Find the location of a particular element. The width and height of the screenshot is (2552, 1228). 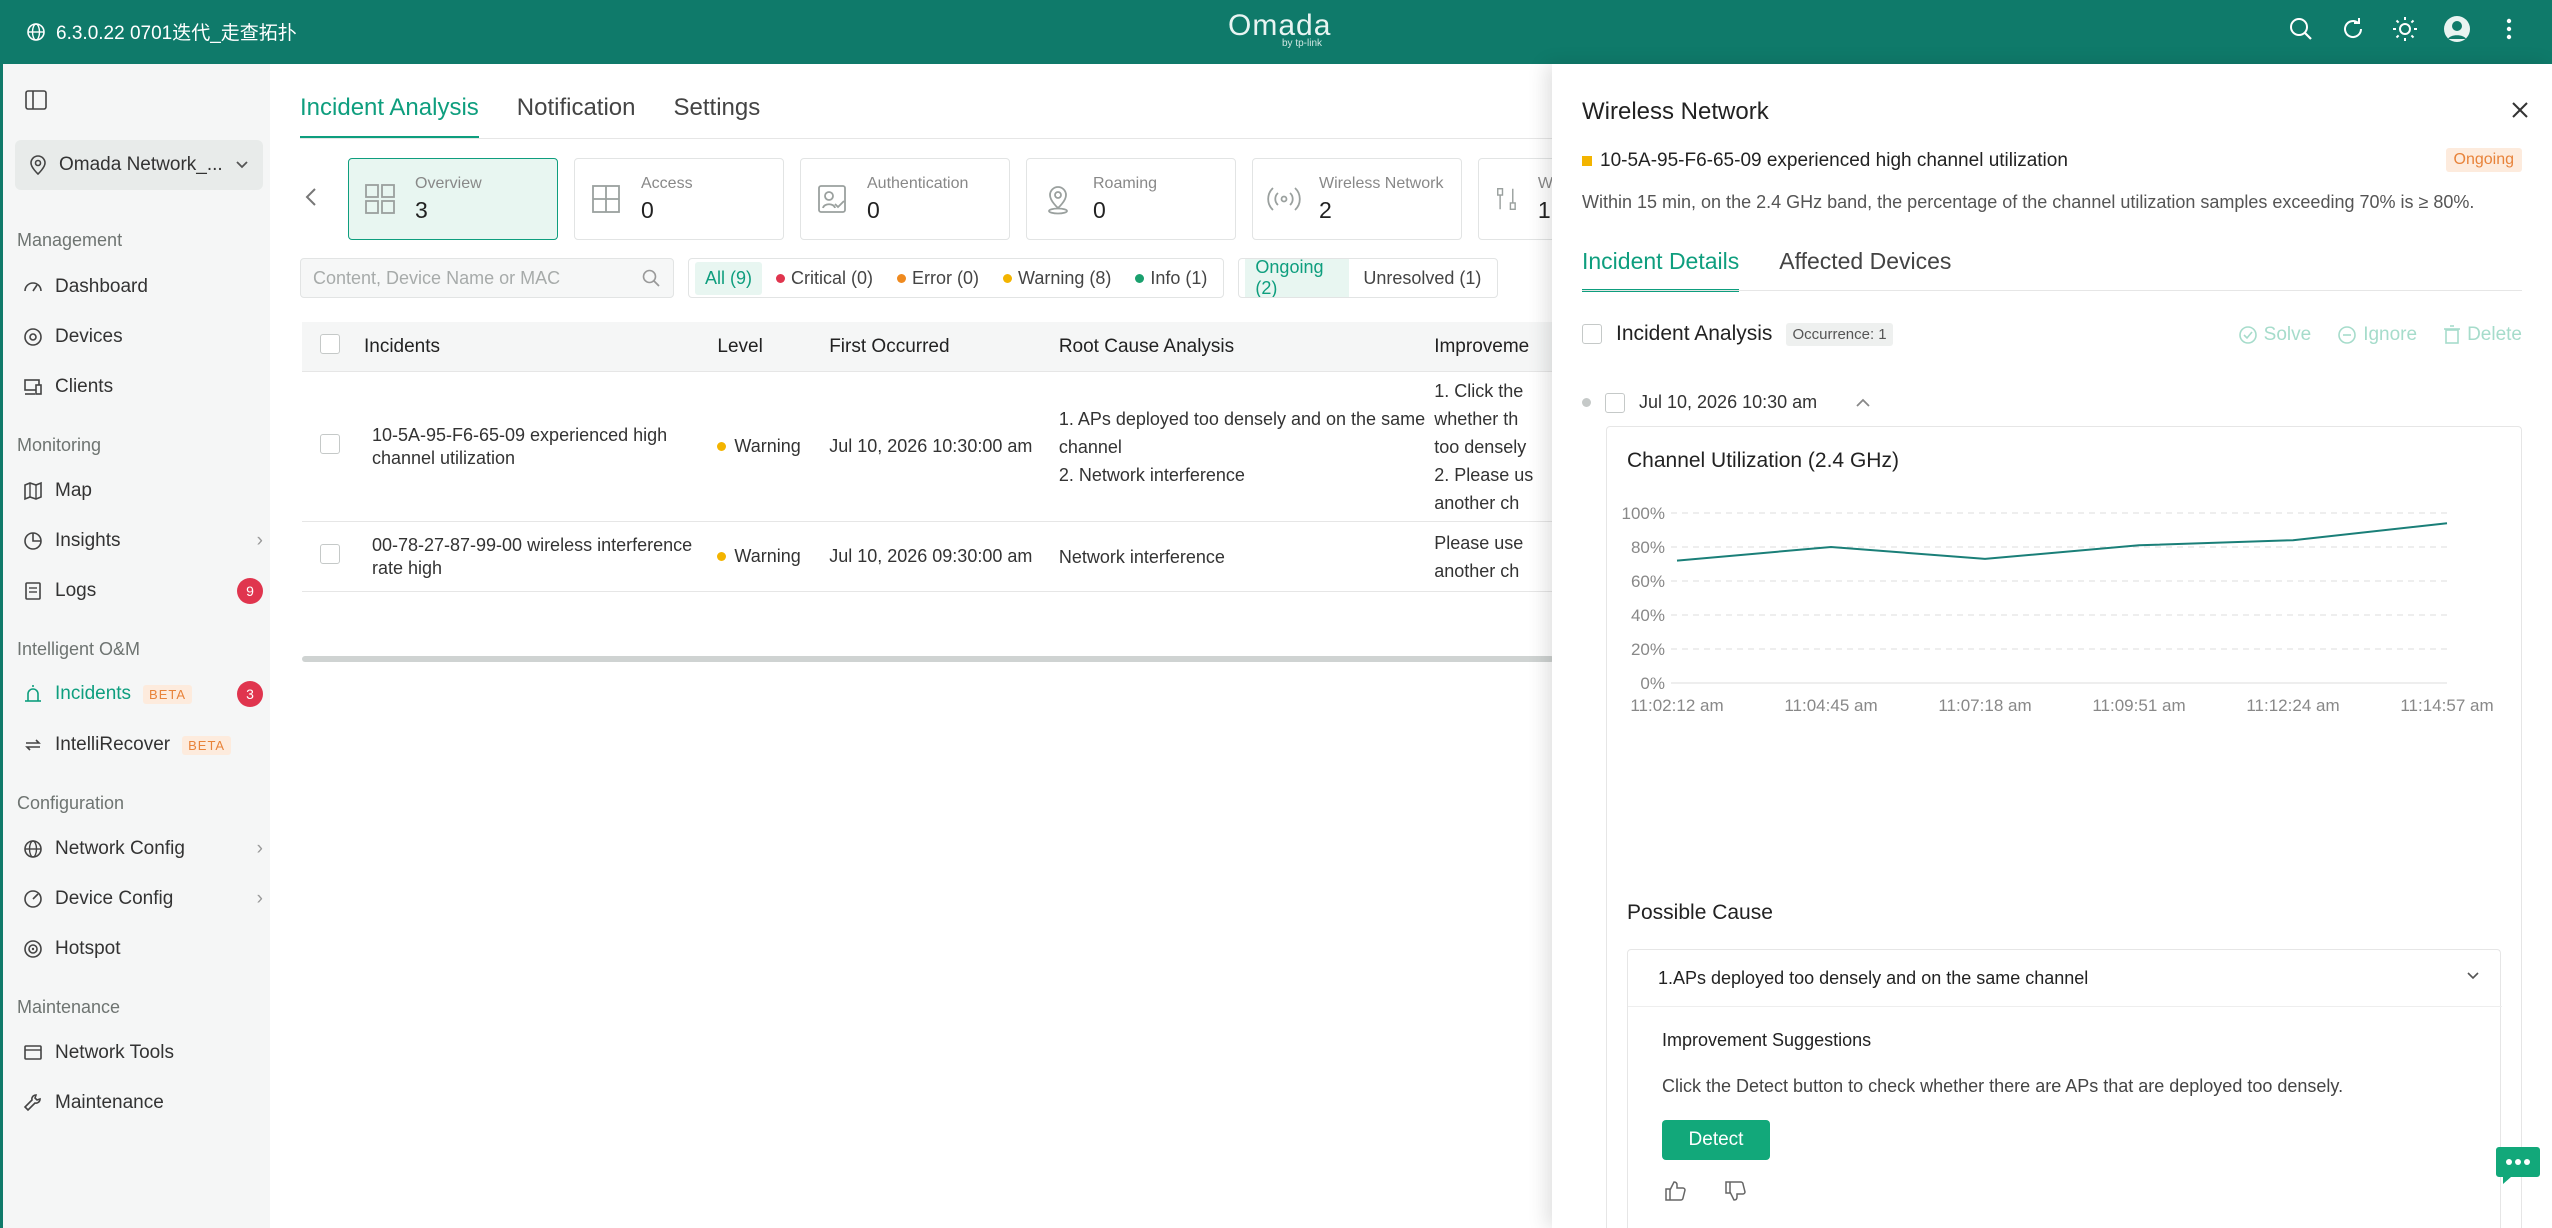

chevron-down-icon is located at coordinates (2473, 977).